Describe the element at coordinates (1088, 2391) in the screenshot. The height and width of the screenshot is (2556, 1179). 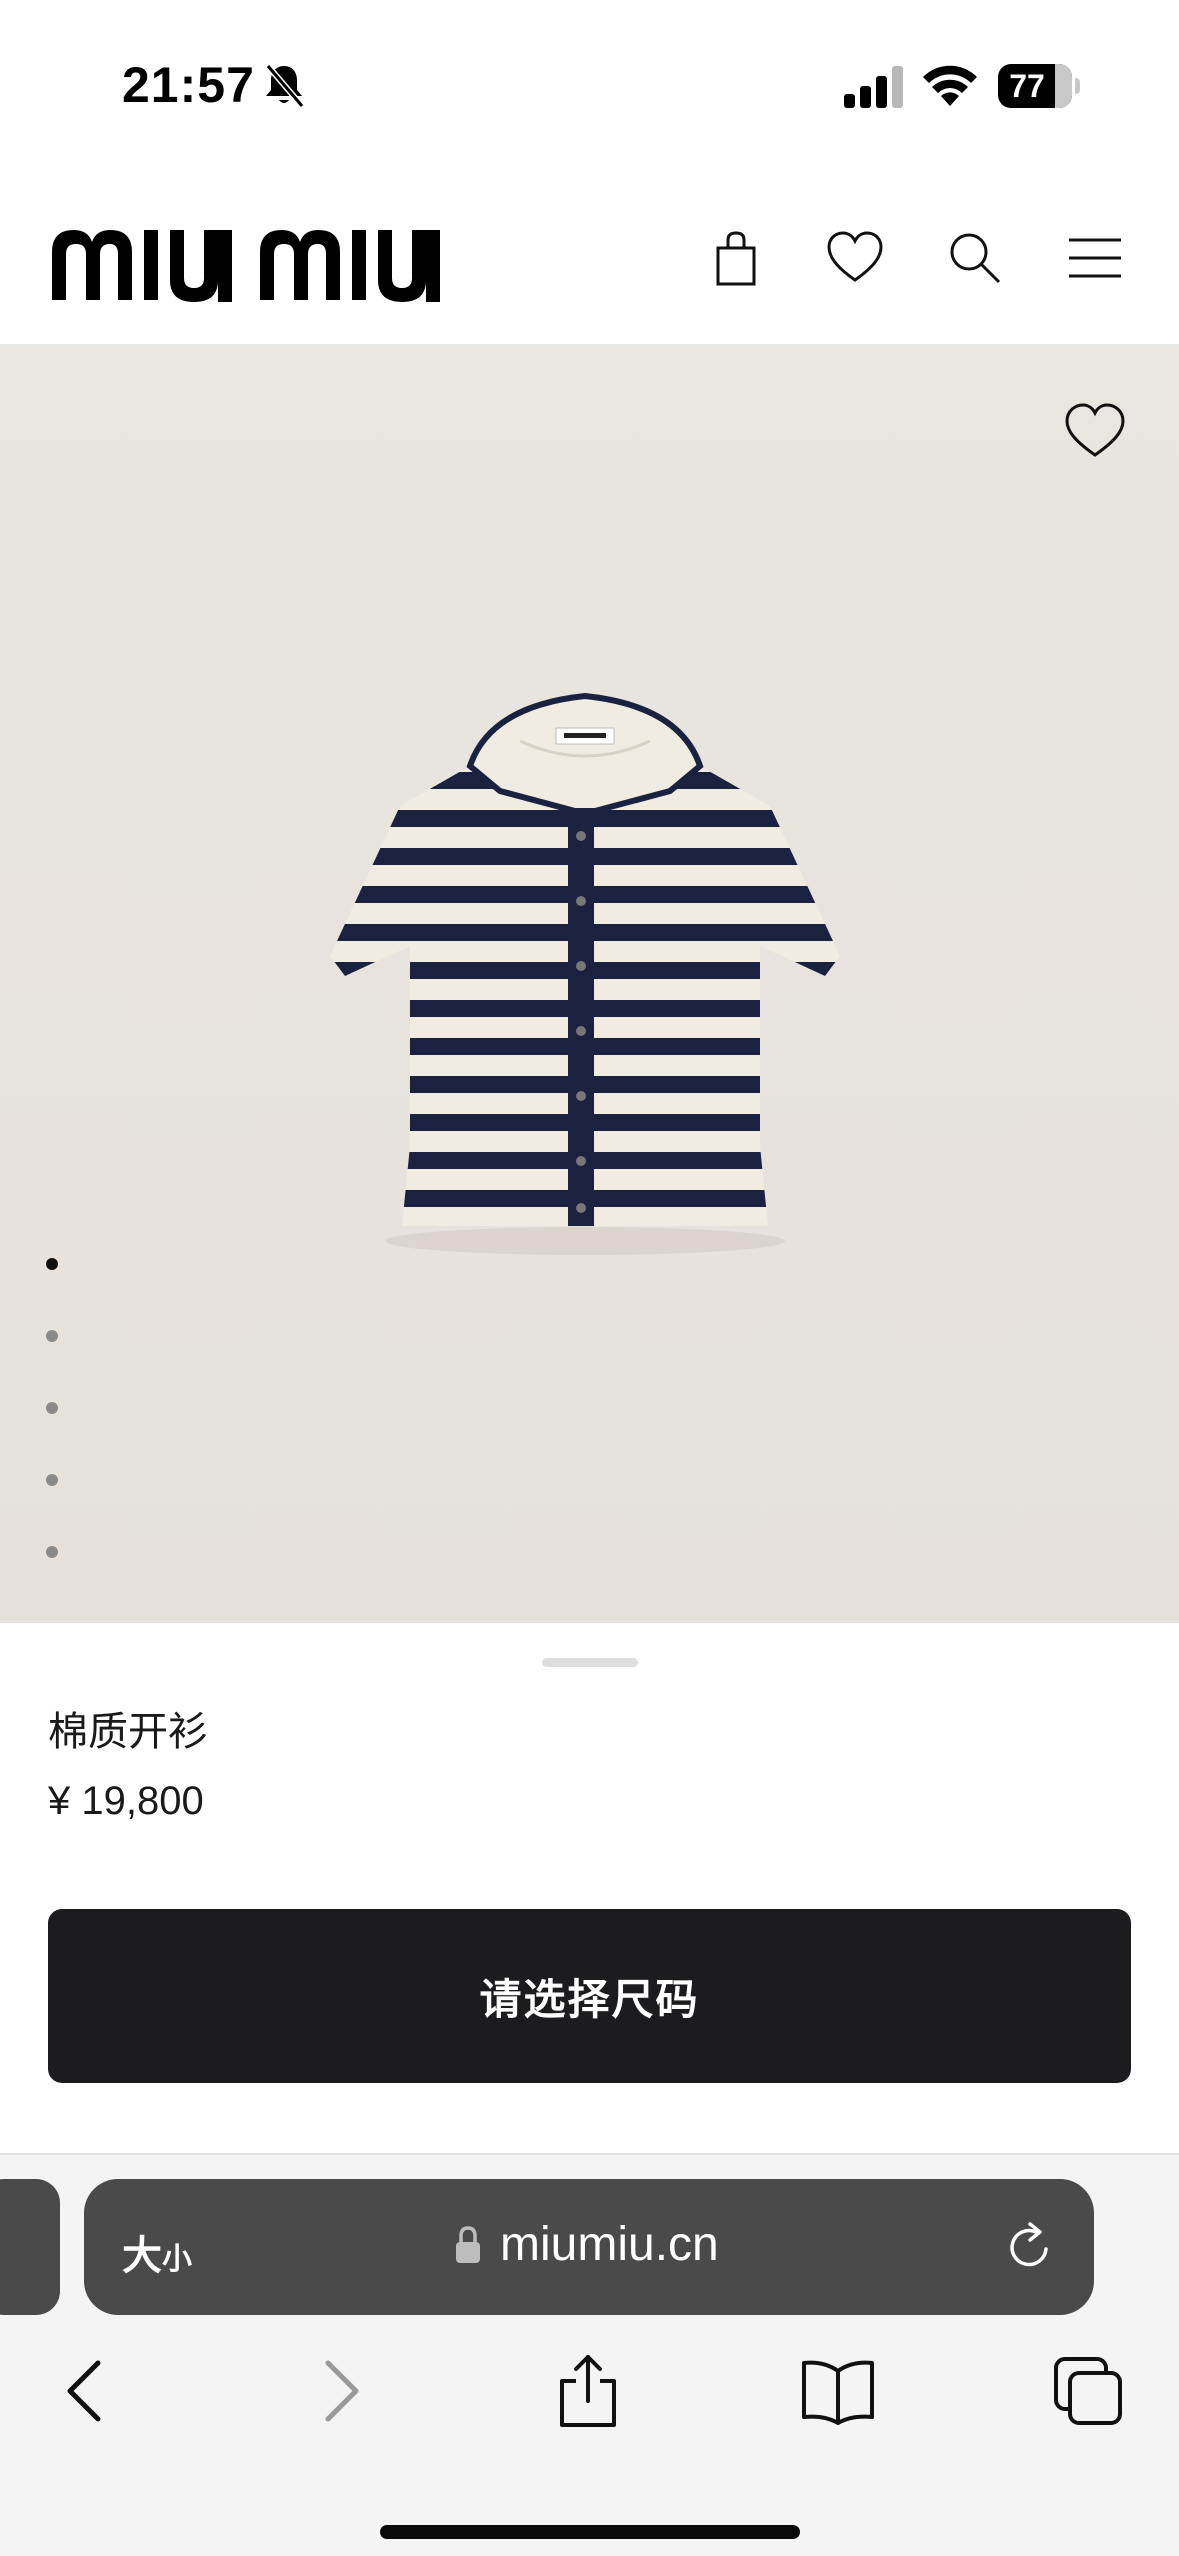
I see `tabs-icon` at that location.